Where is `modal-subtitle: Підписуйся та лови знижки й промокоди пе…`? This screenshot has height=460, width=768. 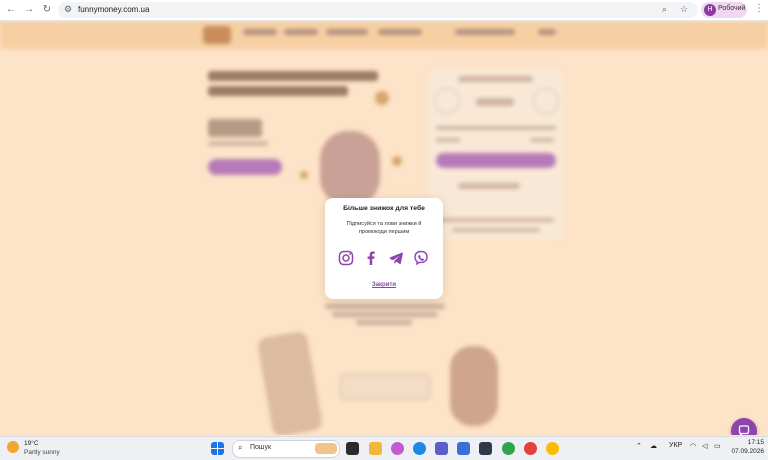 modal-subtitle: Підписуйся та лови знижки й промокоди пе… is located at coordinates (384, 228).